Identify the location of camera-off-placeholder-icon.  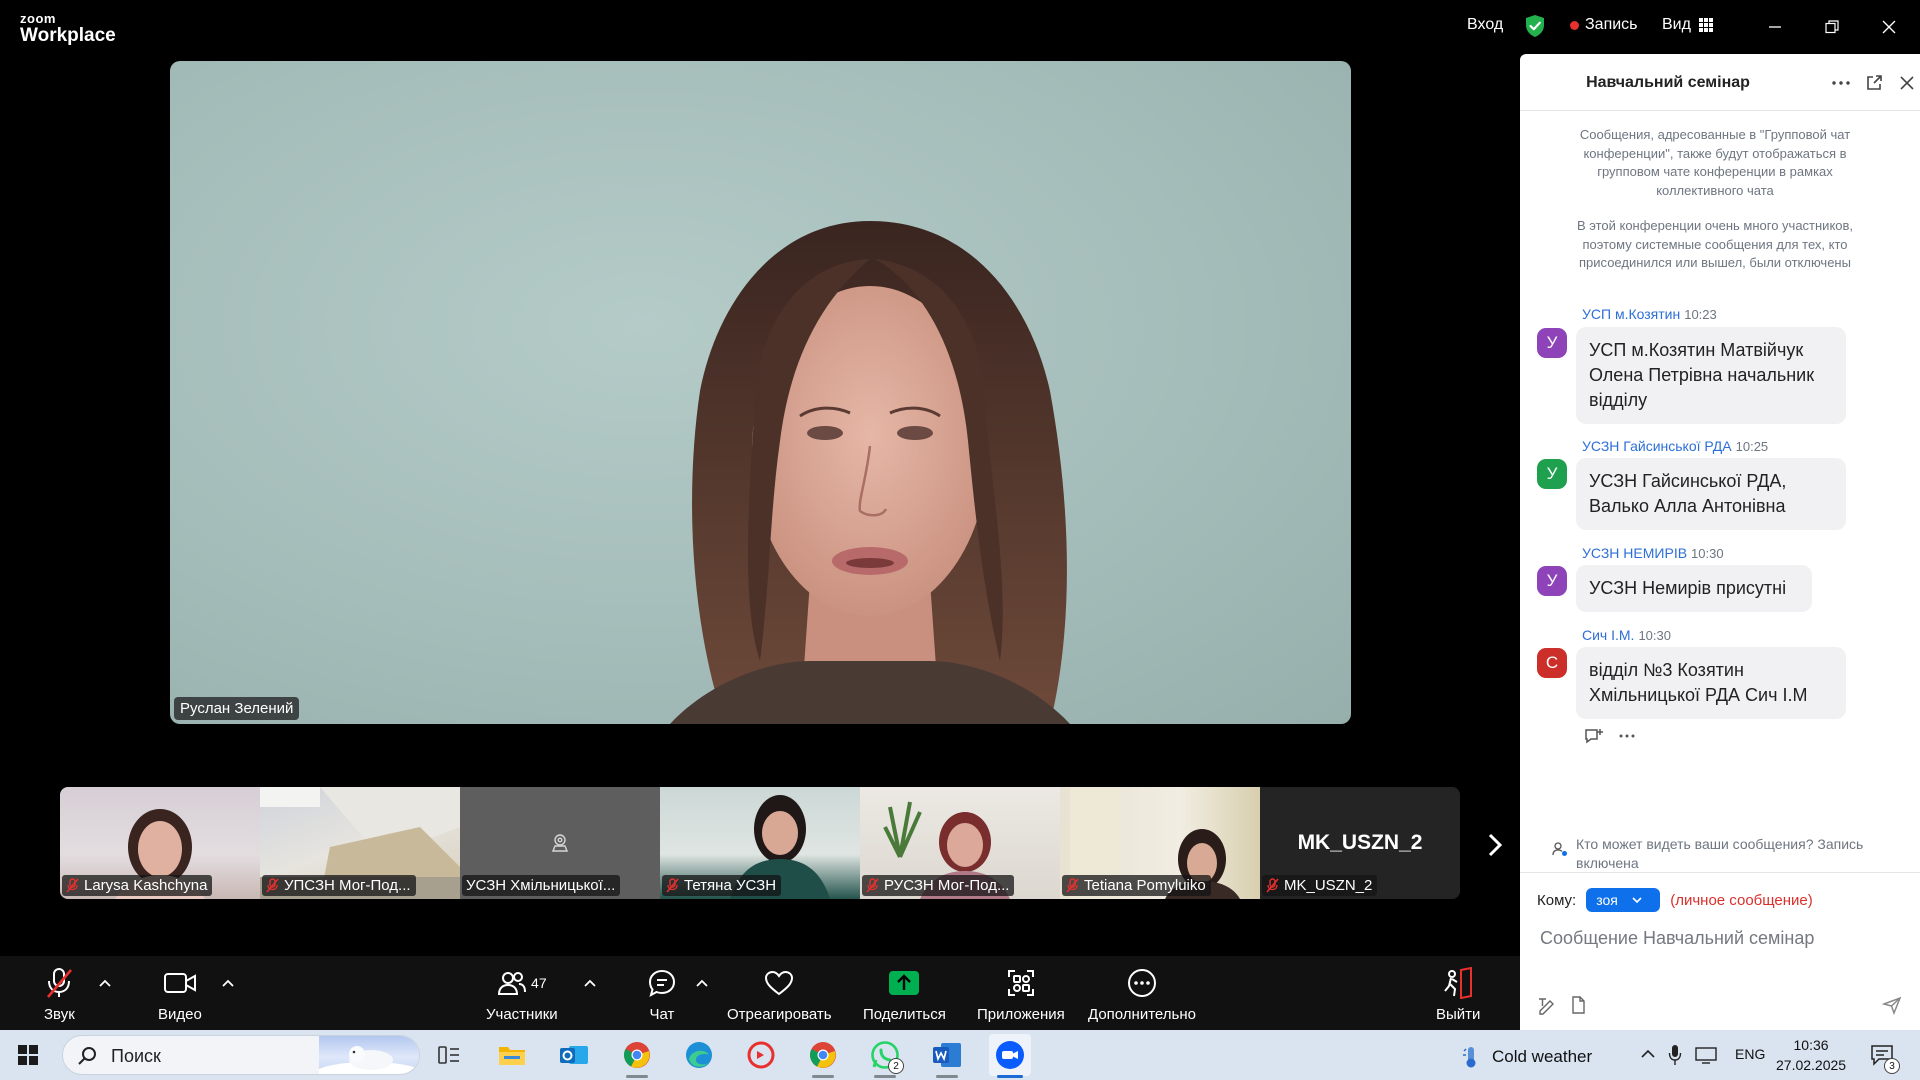
(560, 843).